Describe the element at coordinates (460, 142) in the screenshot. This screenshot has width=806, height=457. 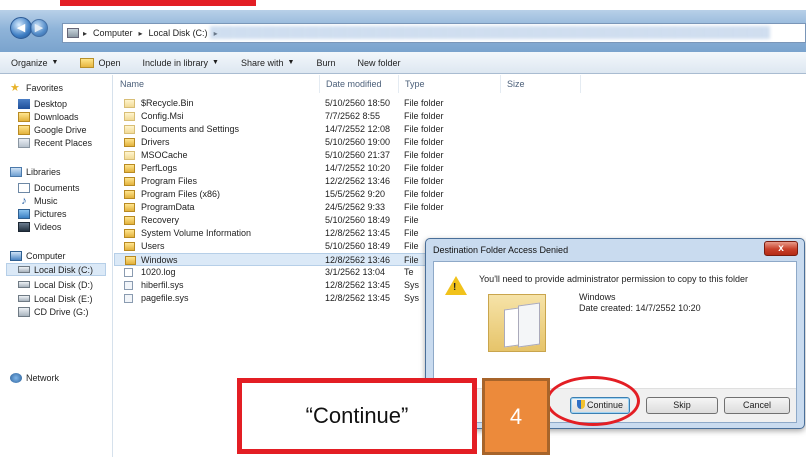
I see `table-row: Drivers 5/10/2560 19:00 File folder` at that location.